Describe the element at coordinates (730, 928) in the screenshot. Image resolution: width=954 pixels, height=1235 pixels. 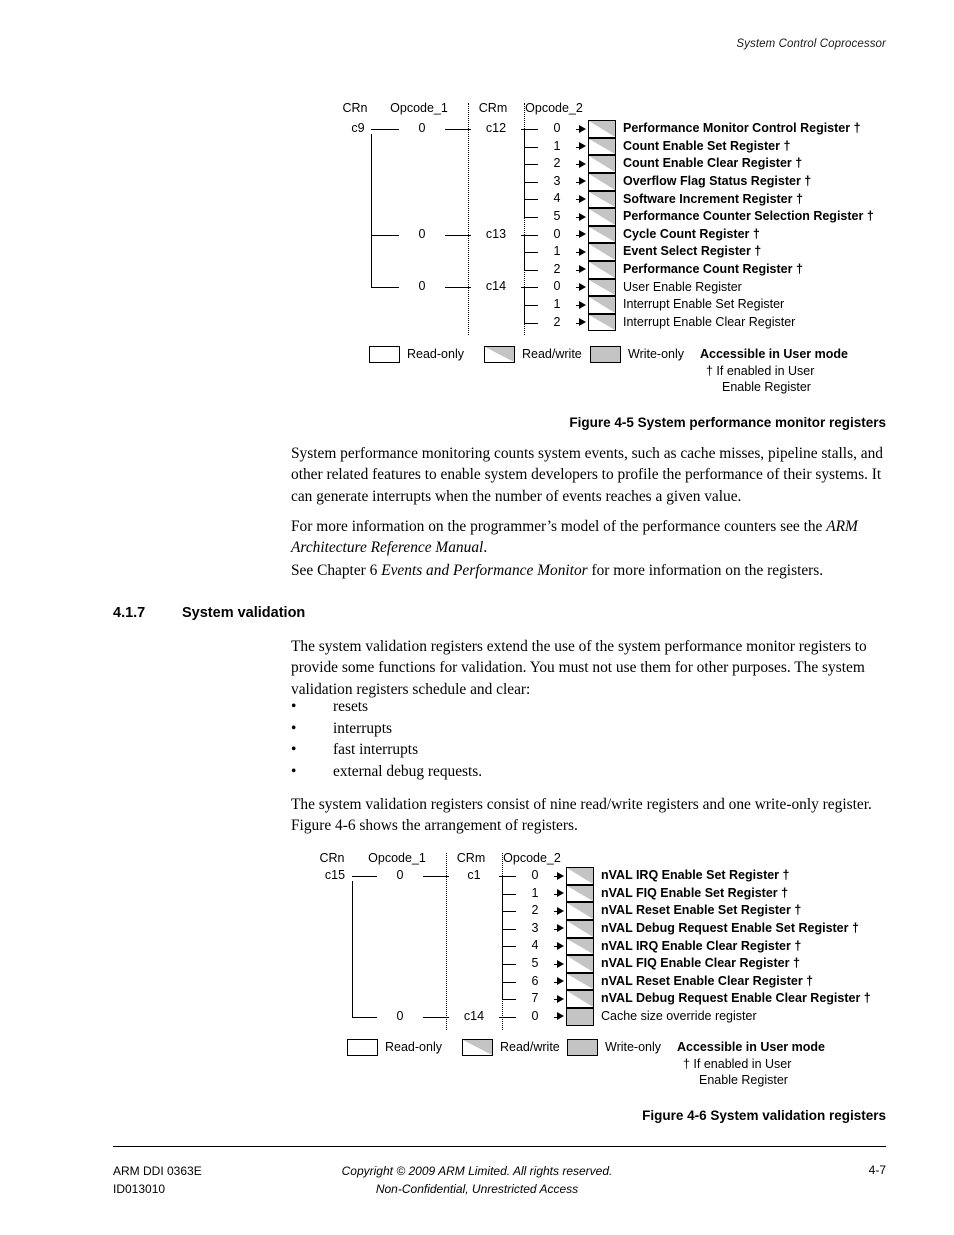
I see `register-label: nVAL Debug Request Enable Set Register †` at that location.